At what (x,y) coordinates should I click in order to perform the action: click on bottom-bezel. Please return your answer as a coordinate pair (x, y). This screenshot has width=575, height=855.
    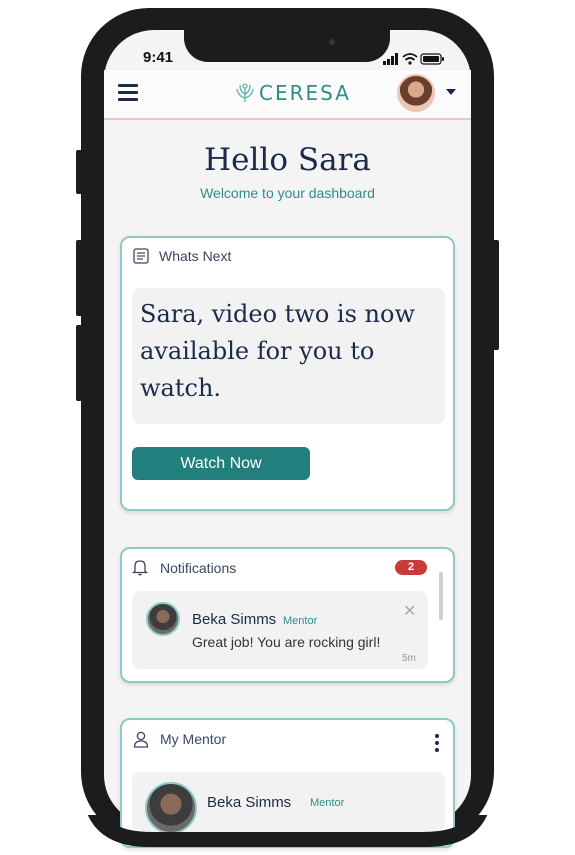
    Looking at the image, I should click on (287, 831).